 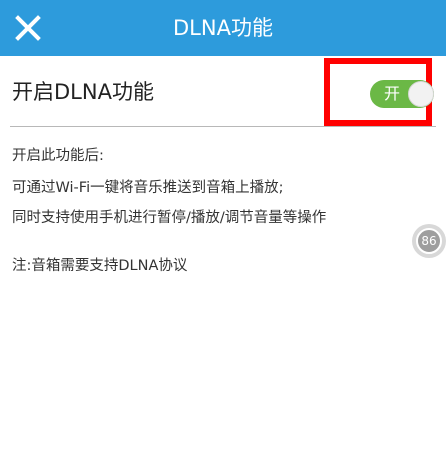 I want to click on page-title: DLNA功能, so click(x=223, y=28).